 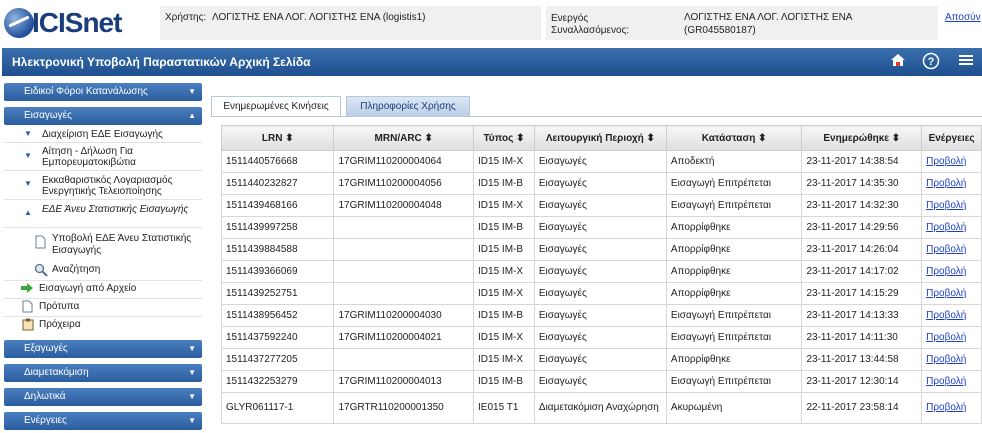 I want to click on sidebar-section-imports: Εισαγωγές ▲, so click(x=103, y=116).